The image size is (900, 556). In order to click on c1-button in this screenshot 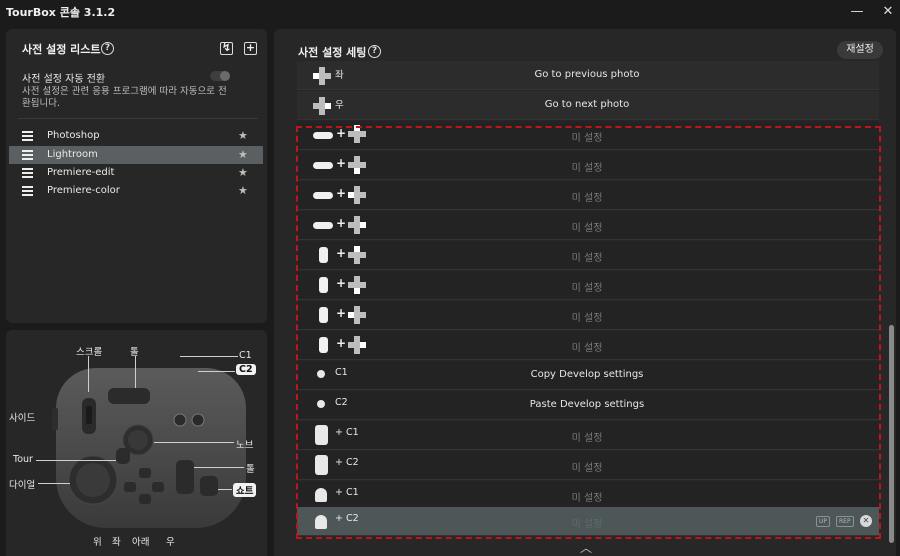, I will do `click(180, 420)`.